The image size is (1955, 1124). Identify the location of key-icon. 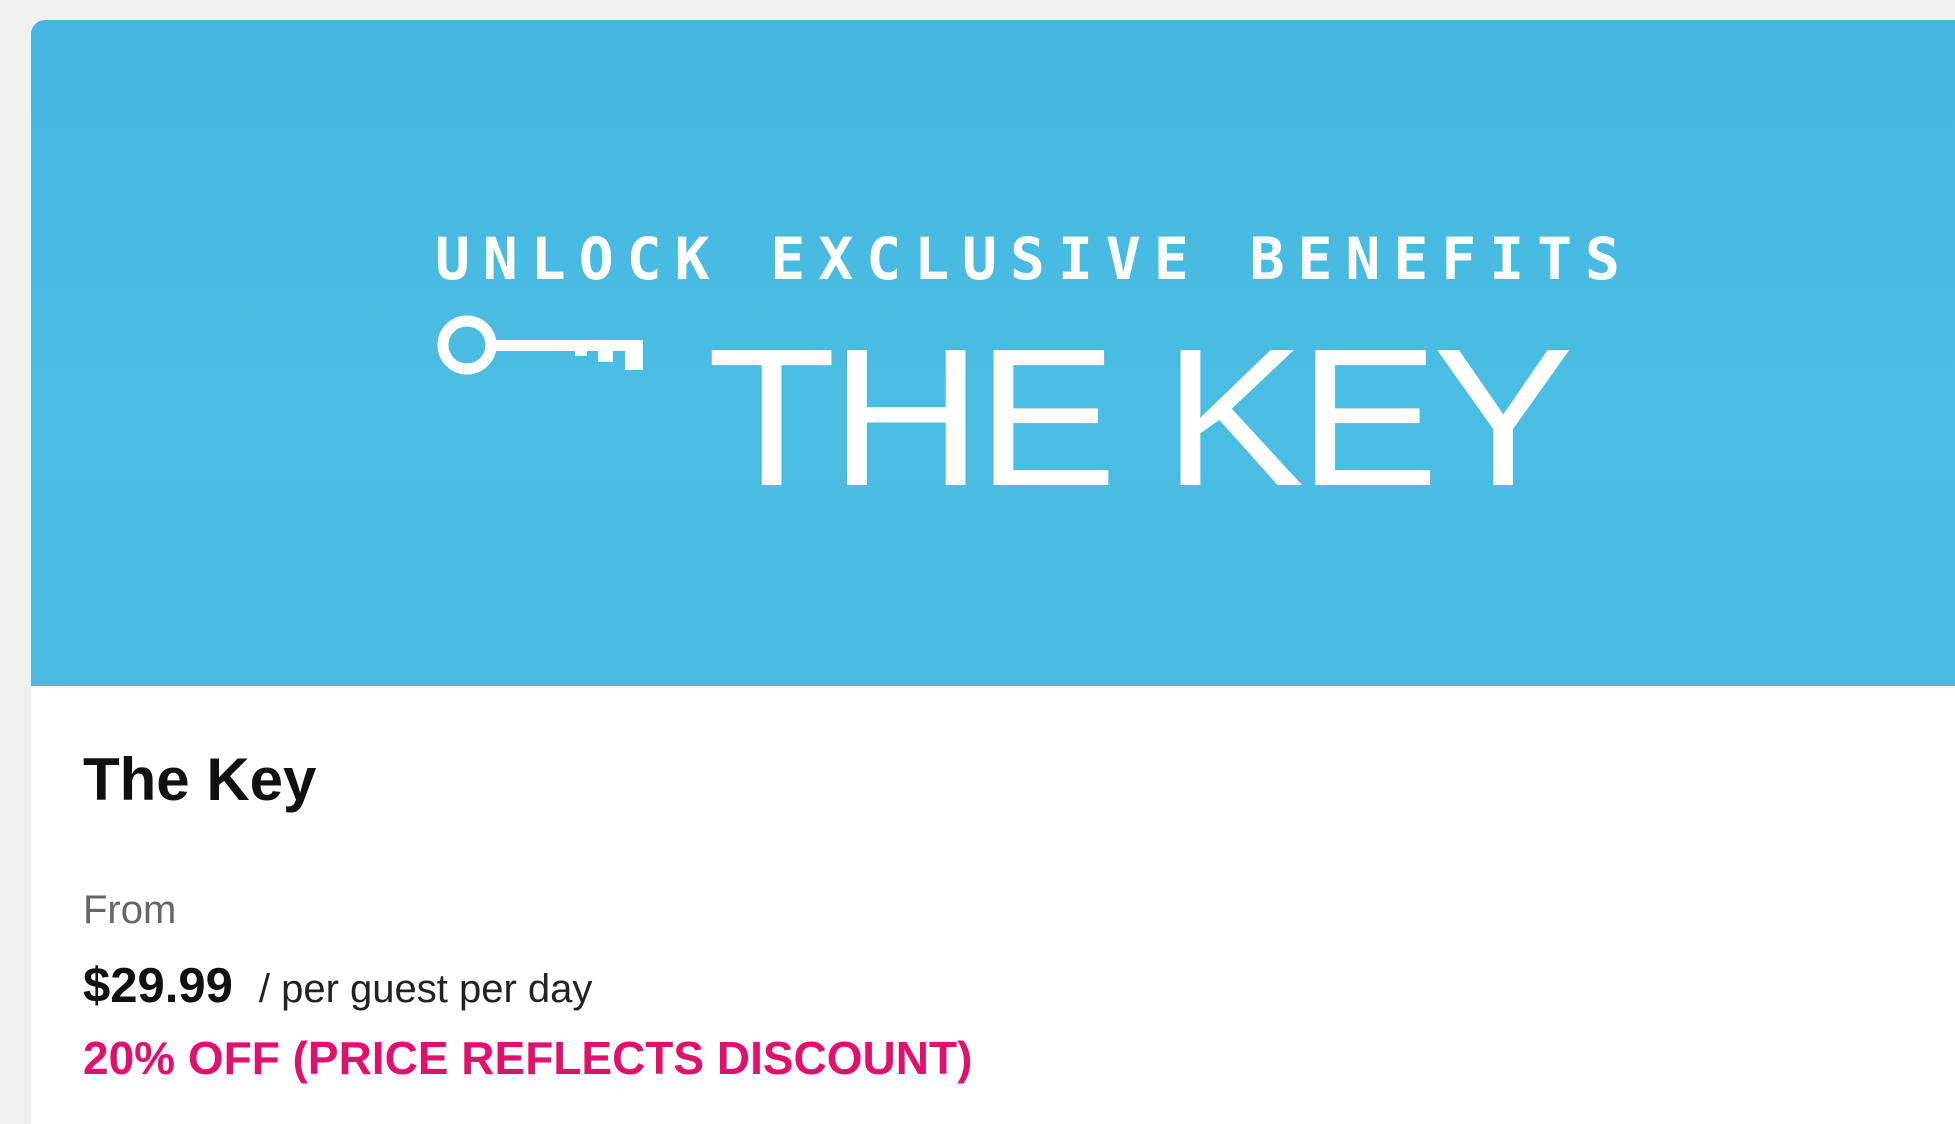
(540, 345).